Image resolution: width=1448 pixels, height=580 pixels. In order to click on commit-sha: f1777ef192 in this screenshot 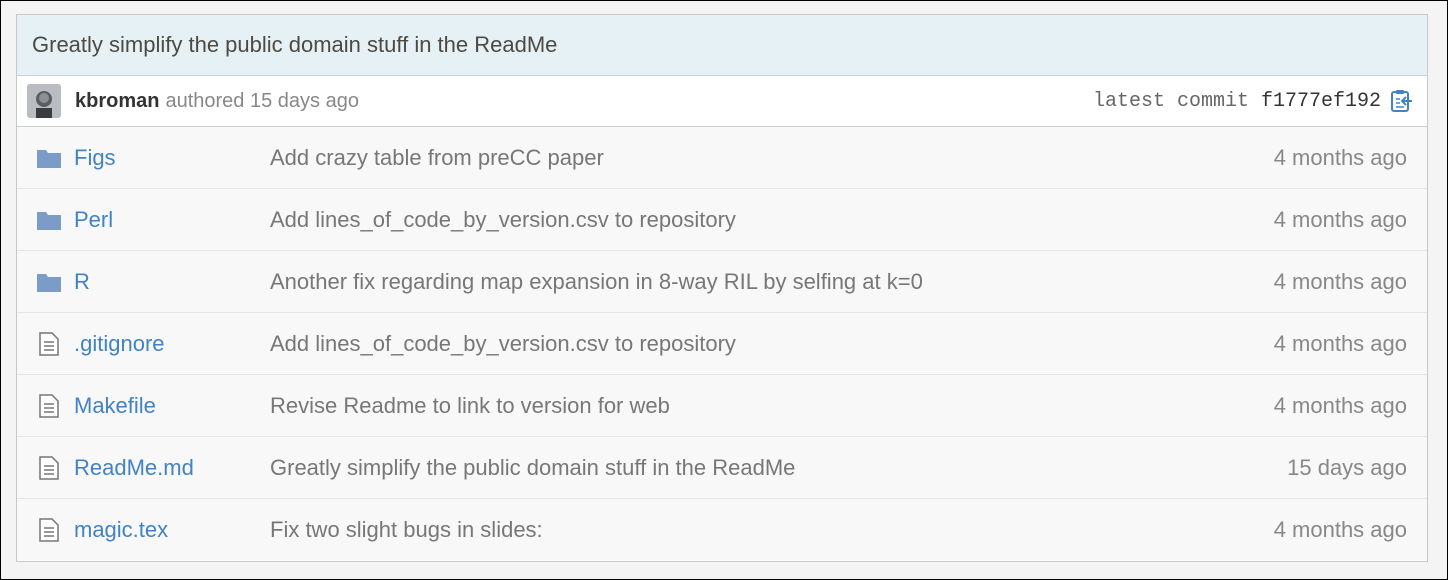, I will do `click(1321, 101)`.